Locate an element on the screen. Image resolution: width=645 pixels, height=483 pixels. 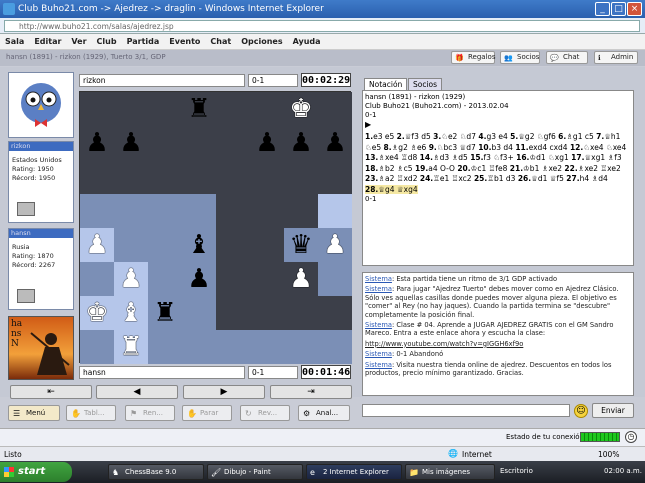
move-item: 12.♘xe4 ♘xe4 is located at coordinates (598, 147).